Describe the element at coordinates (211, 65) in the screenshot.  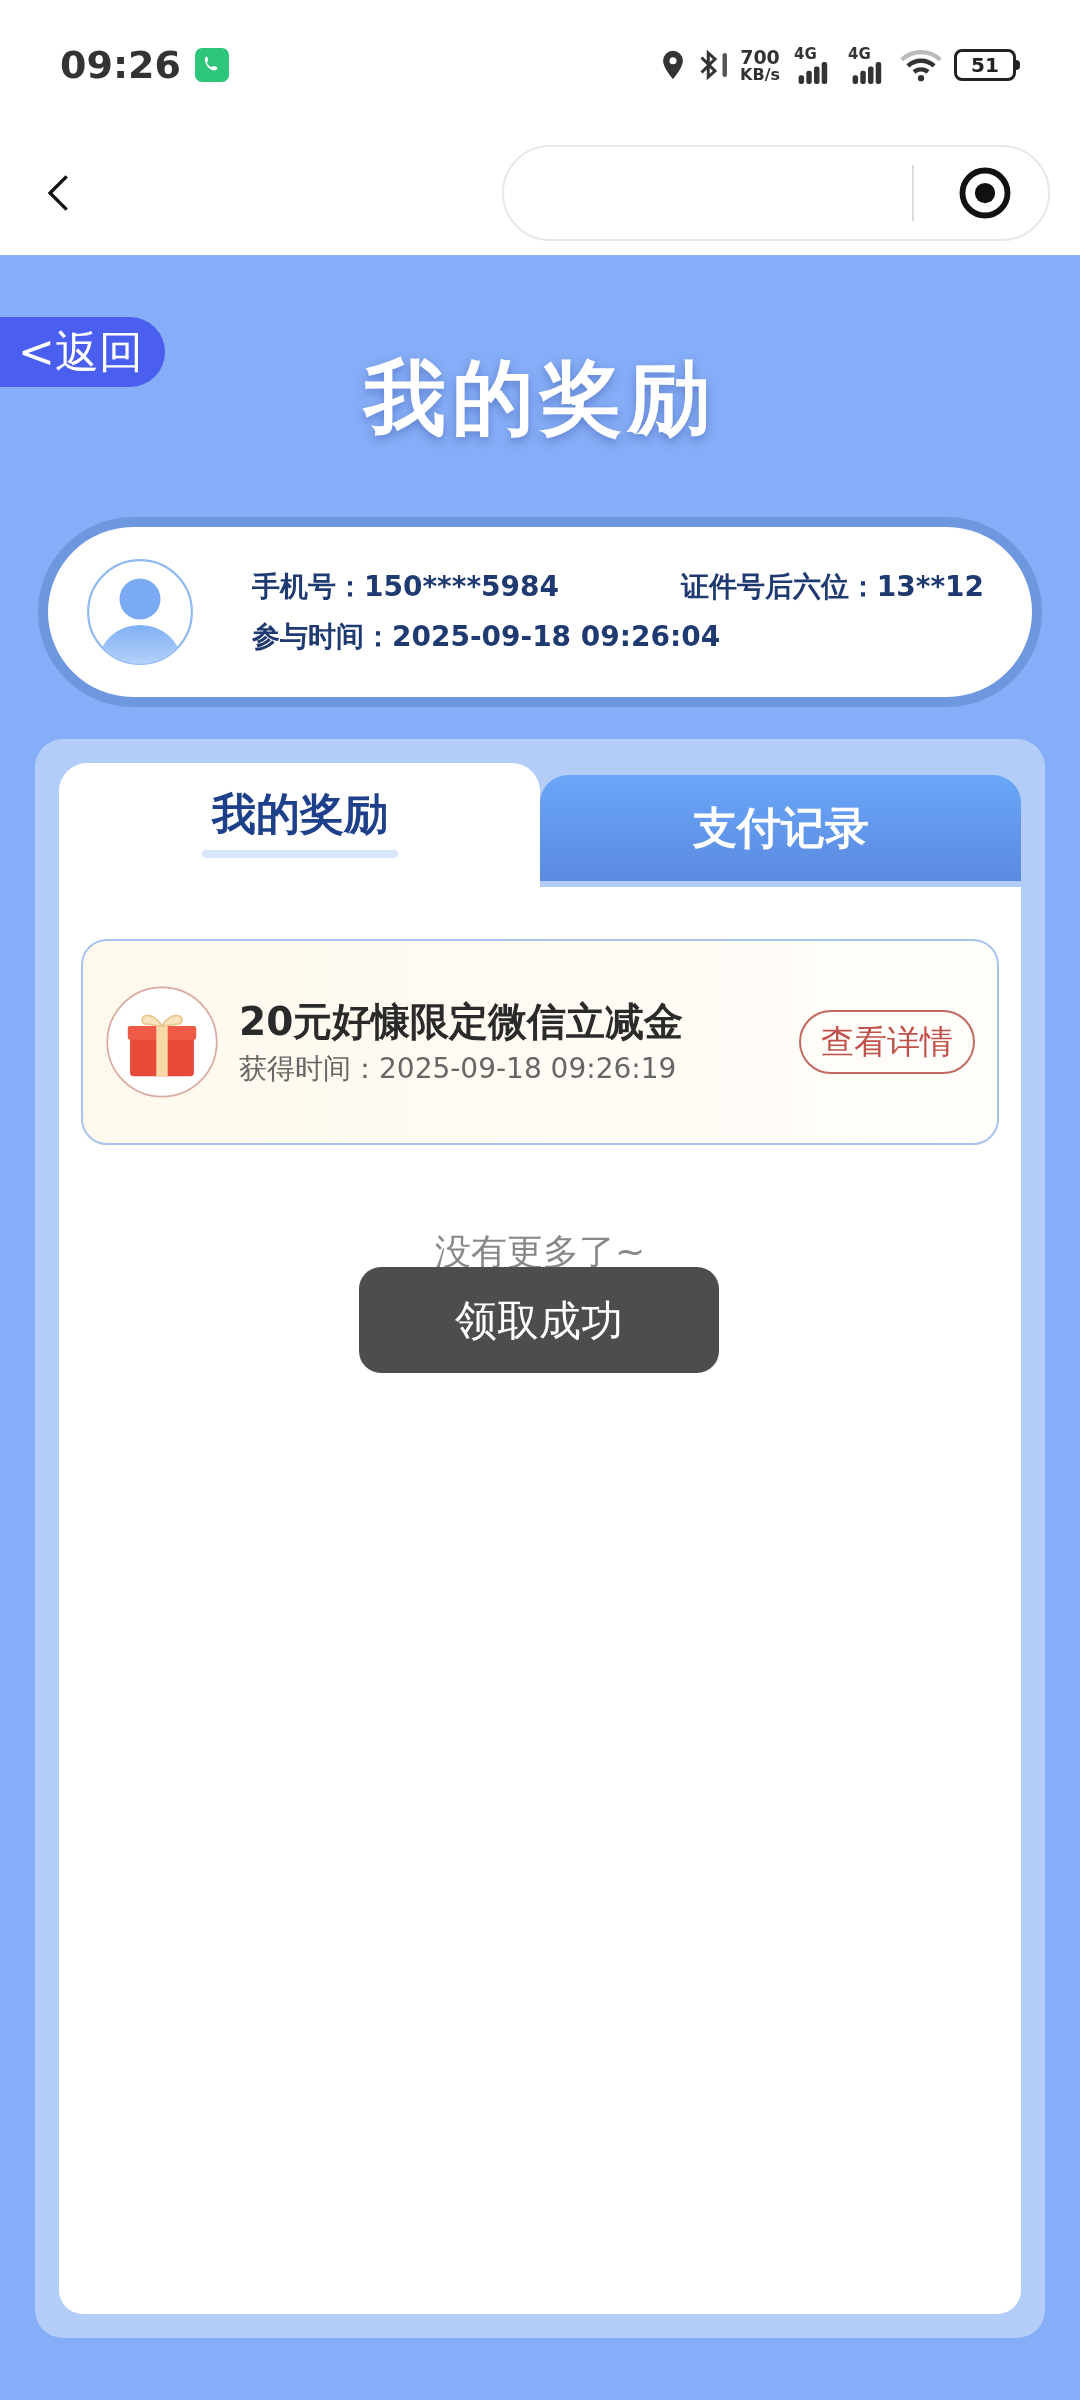
I see `phone-call-icon` at that location.